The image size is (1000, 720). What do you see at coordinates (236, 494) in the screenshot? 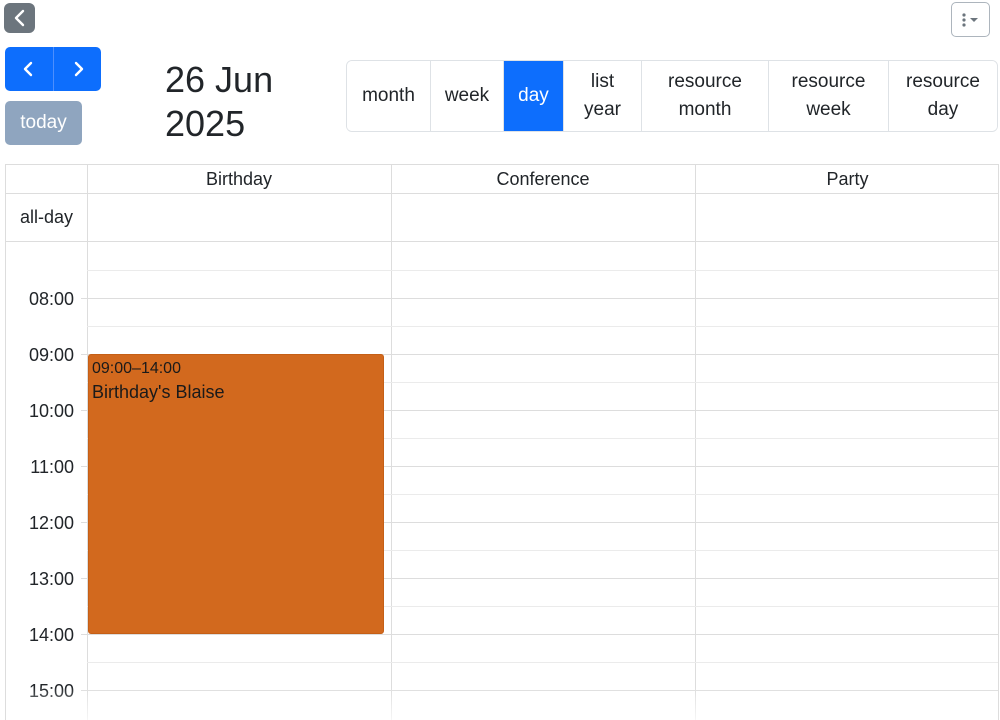
I see `event-birthdays-blaise: 09:00–14:00 Birthday's Blaise` at bounding box center [236, 494].